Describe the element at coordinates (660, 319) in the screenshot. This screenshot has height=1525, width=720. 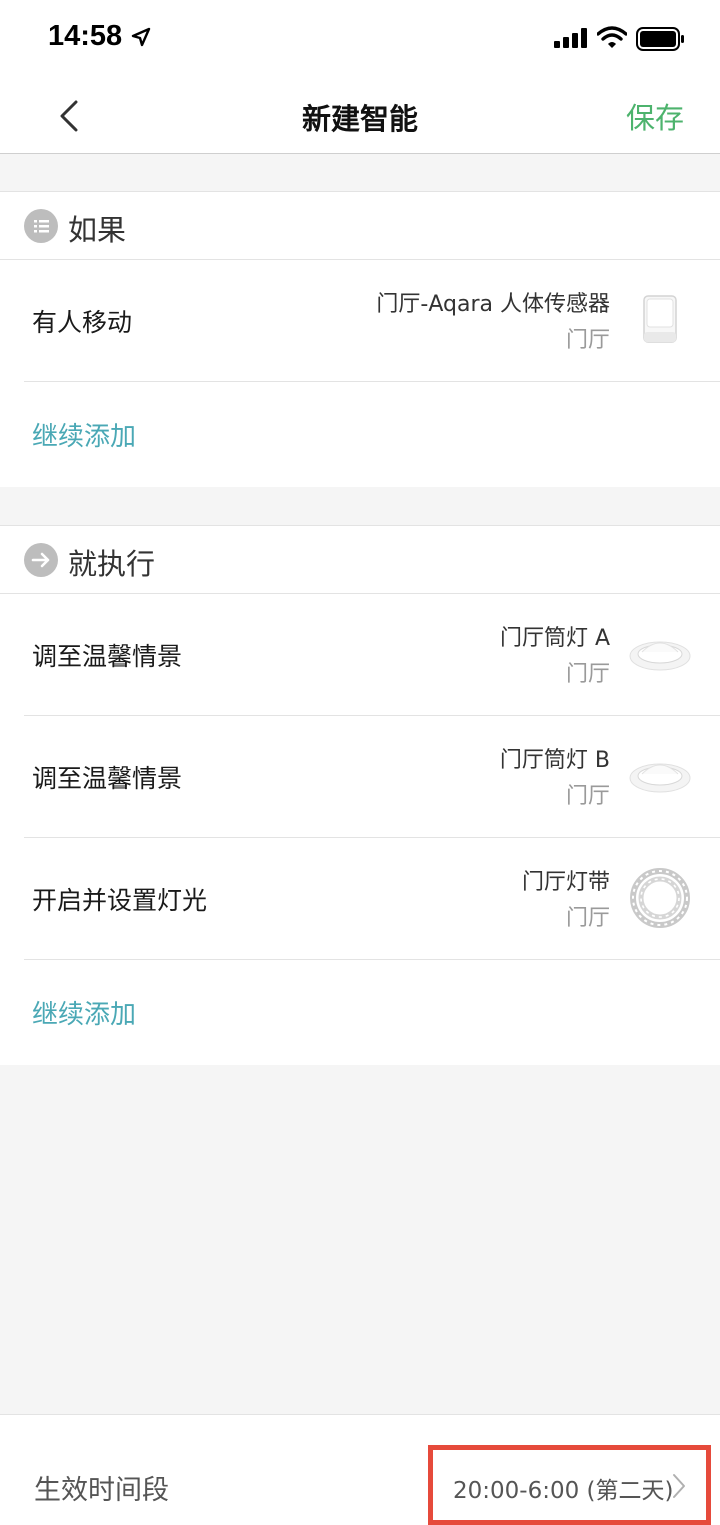
I see `motion-sensor-icon` at that location.